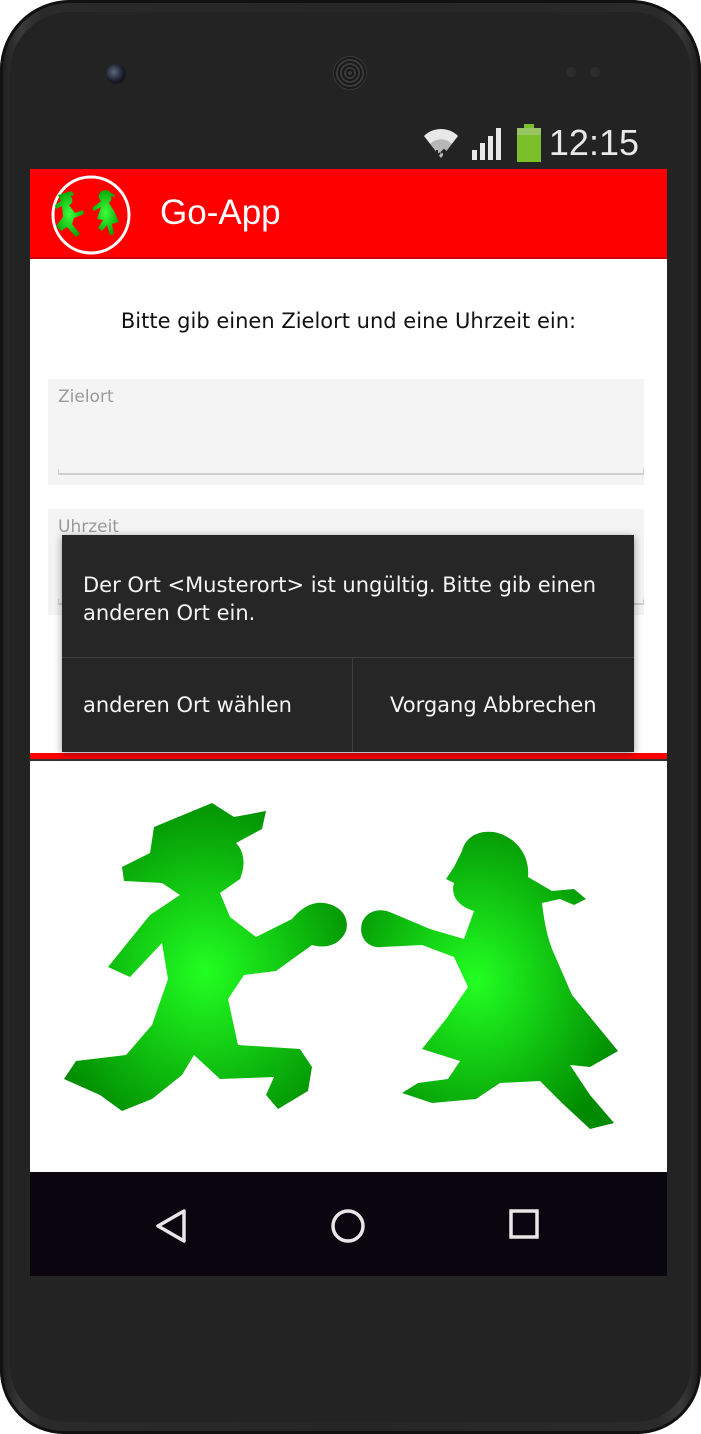 The height and width of the screenshot is (1434, 701). Describe the element at coordinates (116, 74) in the screenshot. I see `front-camera` at that location.